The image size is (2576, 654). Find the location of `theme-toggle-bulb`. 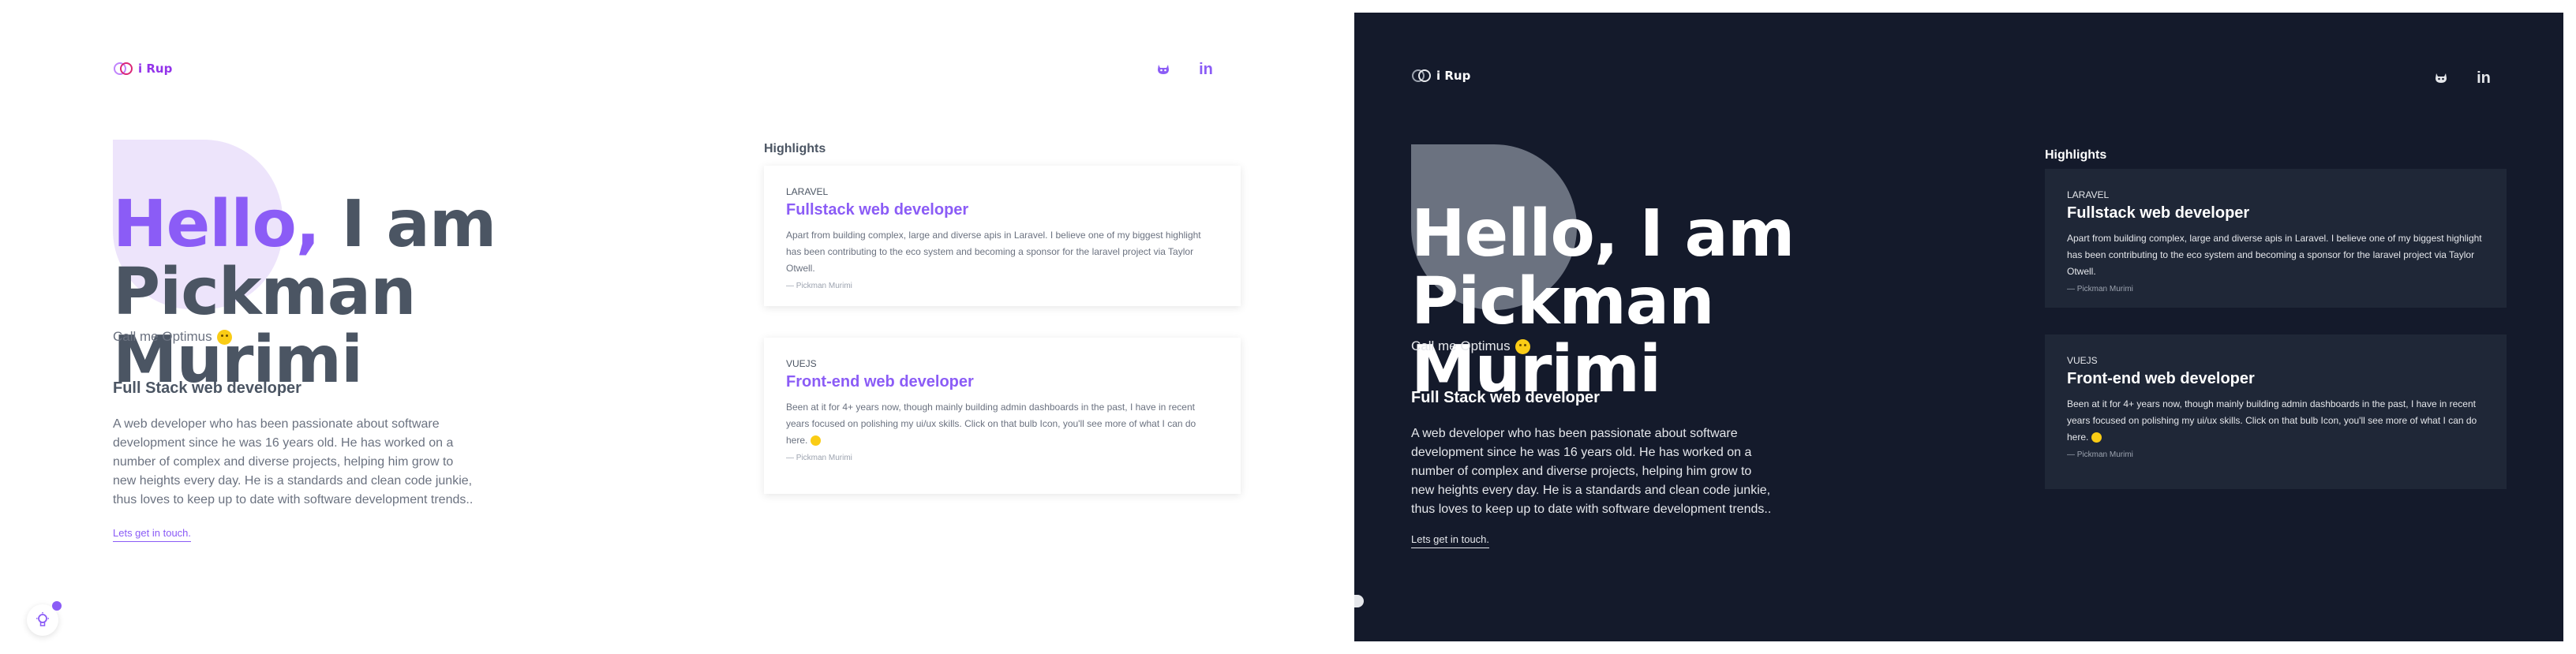

theme-toggle-bulb is located at coordinates (44, 618).